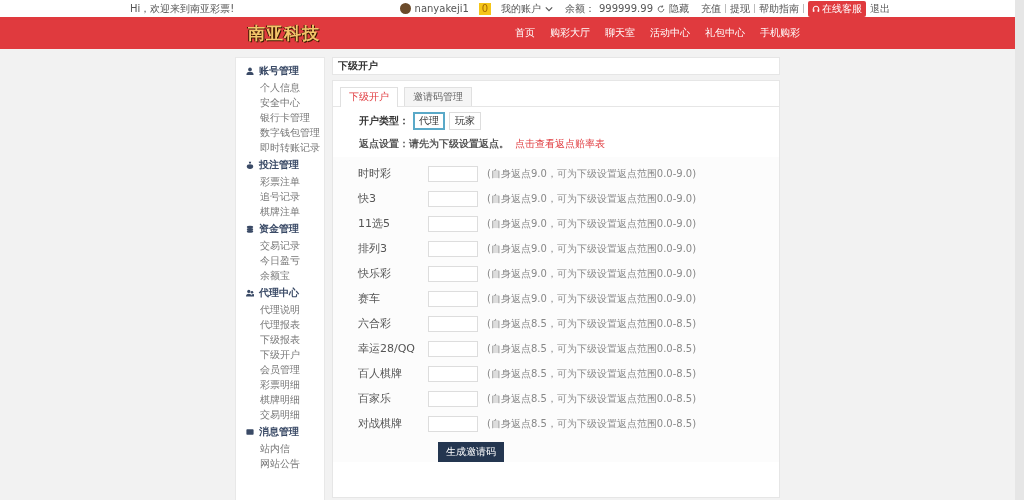  I want to click on top-link: 充值, so click(711, 8).